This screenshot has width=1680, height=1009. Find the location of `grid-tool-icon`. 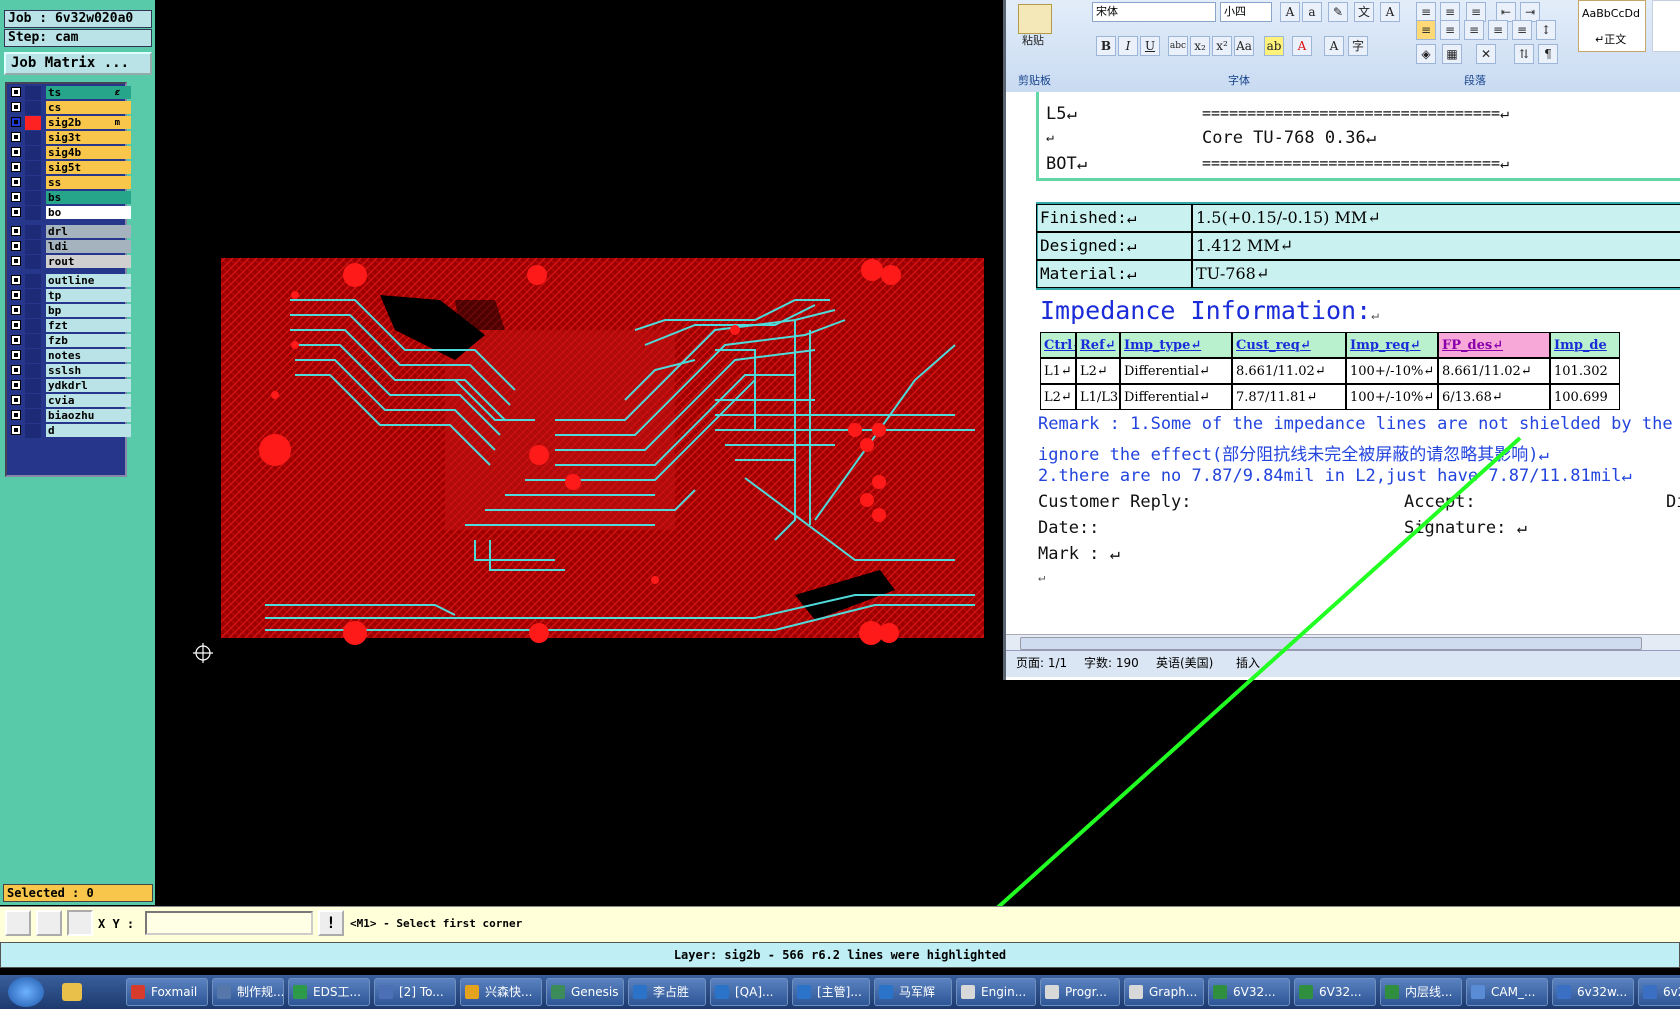

grid-tool-icon is located at coordinates (80, 923).